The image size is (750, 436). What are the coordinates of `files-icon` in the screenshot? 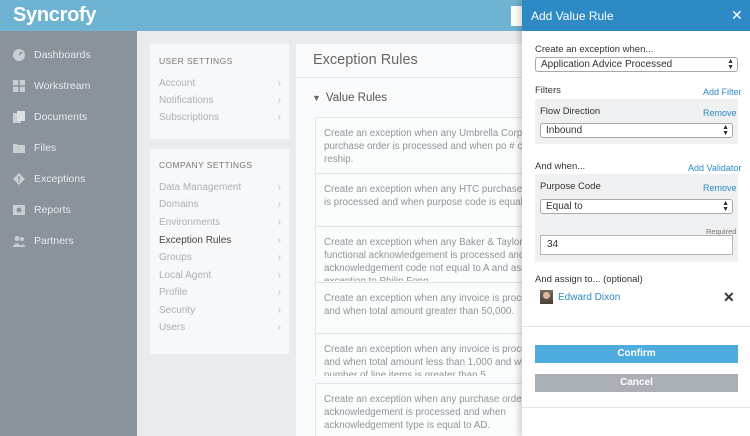 It's located at (19, 148).